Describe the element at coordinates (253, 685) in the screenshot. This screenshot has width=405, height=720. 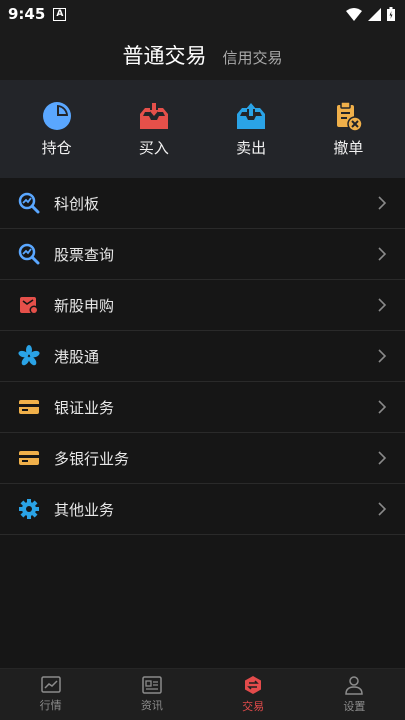
I see `trade-icon` at that location.